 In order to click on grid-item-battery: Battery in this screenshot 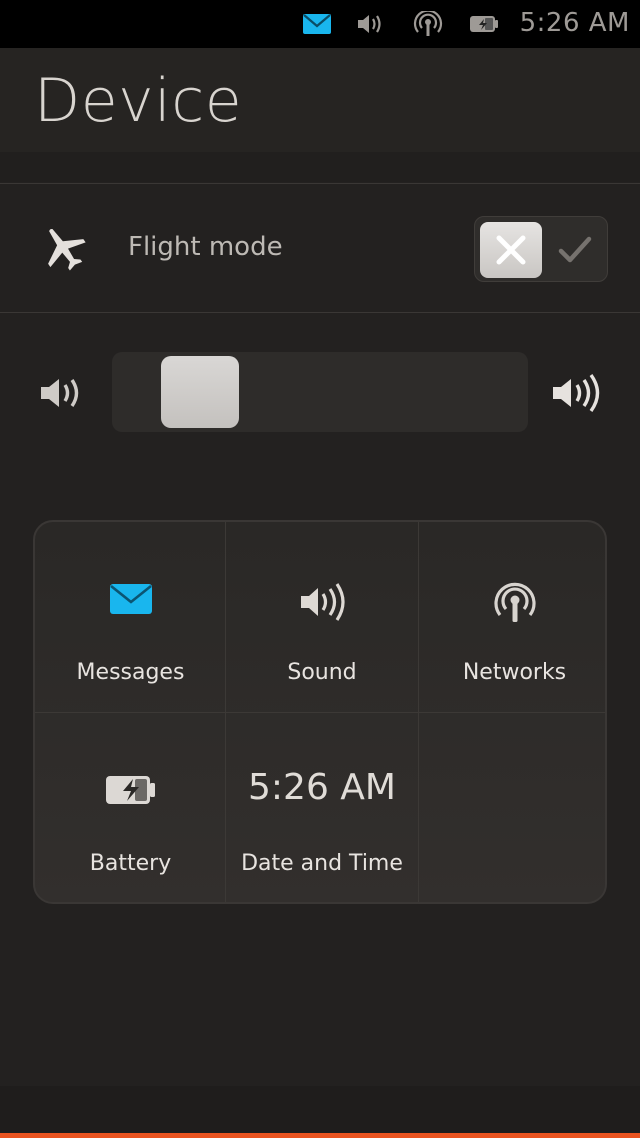, I will do `click(130, 807)`.